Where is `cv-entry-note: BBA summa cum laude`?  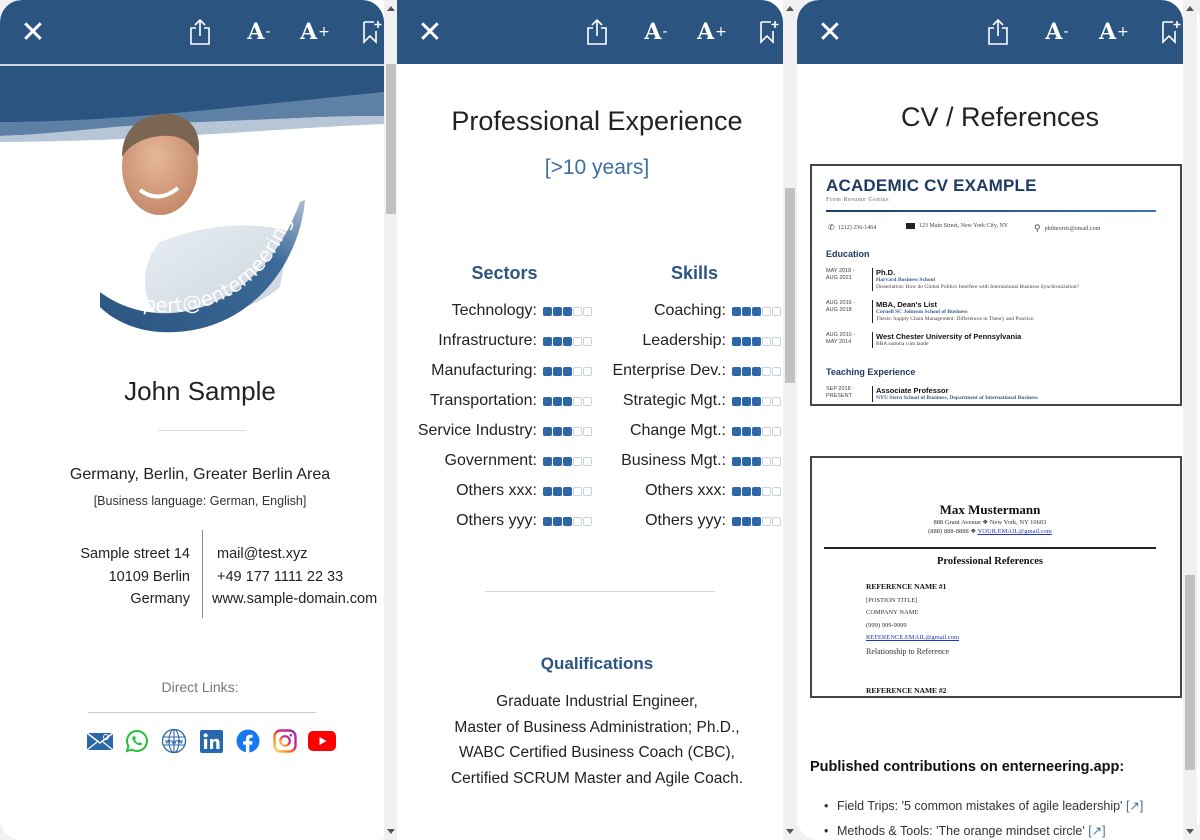 cv-entry-note: BBA summa cum laude is located at coordinates (902, 344).